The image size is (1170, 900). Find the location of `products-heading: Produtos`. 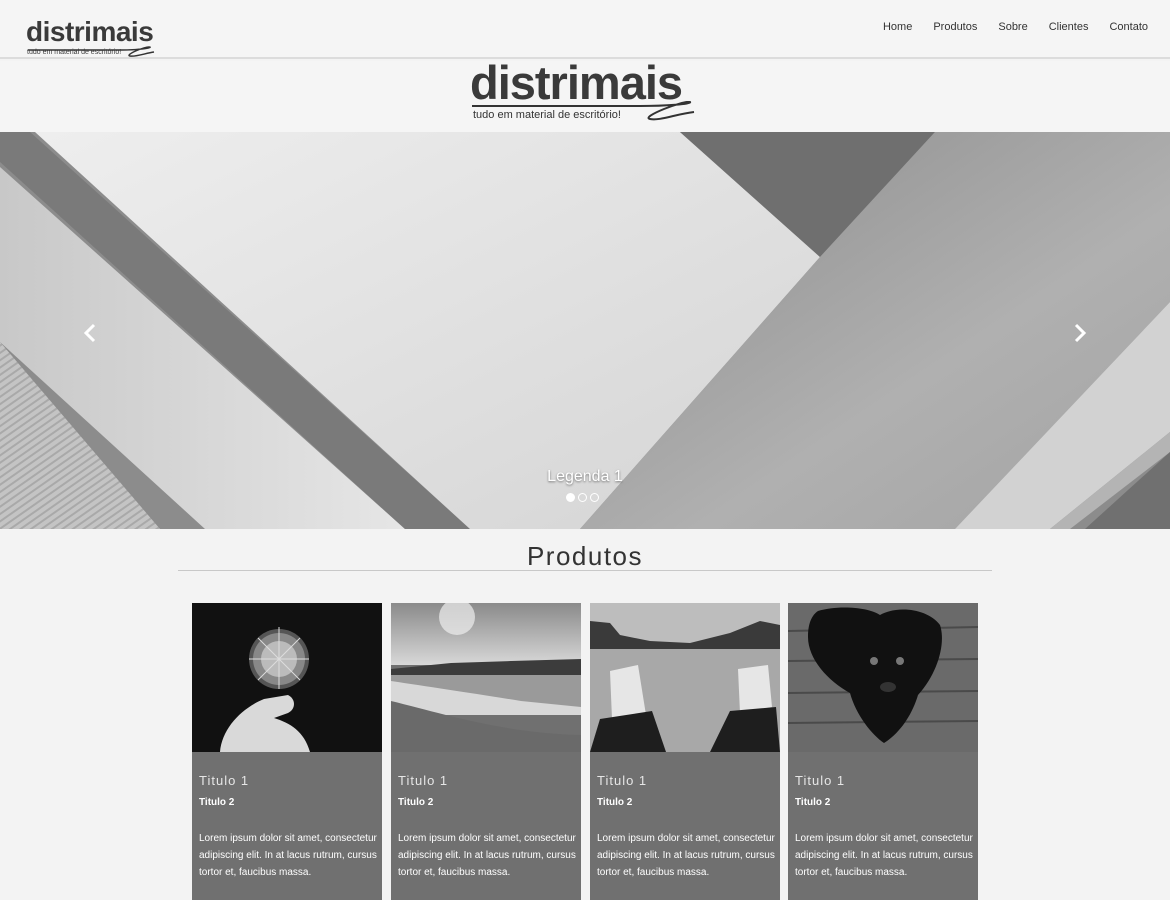

products-heading: Produtos is located at coordinates (585, 556).